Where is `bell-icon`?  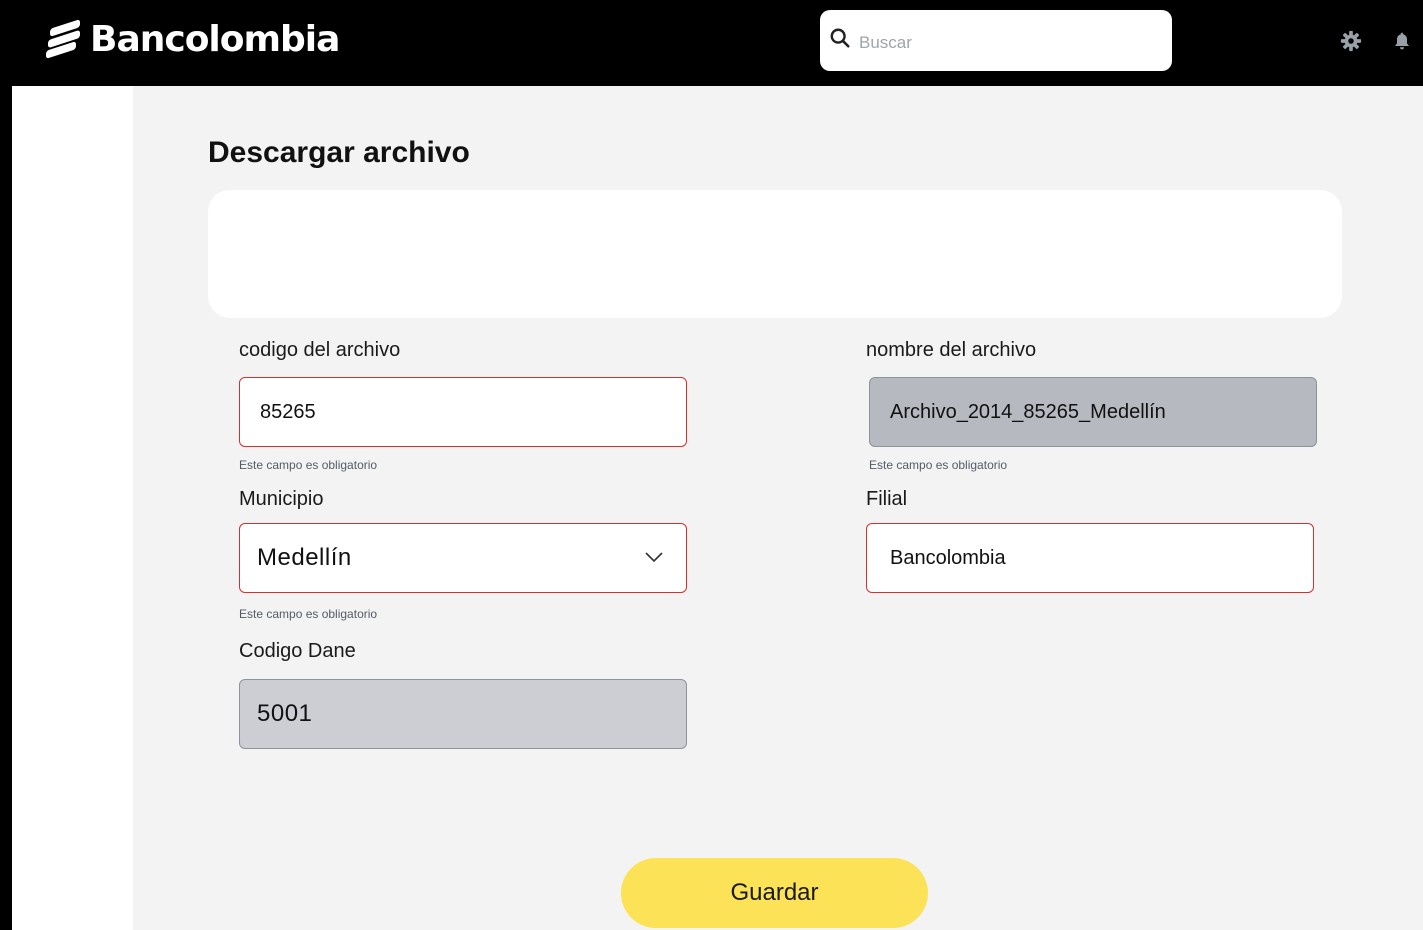 bell-icon is located at coordinates (1402, 41).